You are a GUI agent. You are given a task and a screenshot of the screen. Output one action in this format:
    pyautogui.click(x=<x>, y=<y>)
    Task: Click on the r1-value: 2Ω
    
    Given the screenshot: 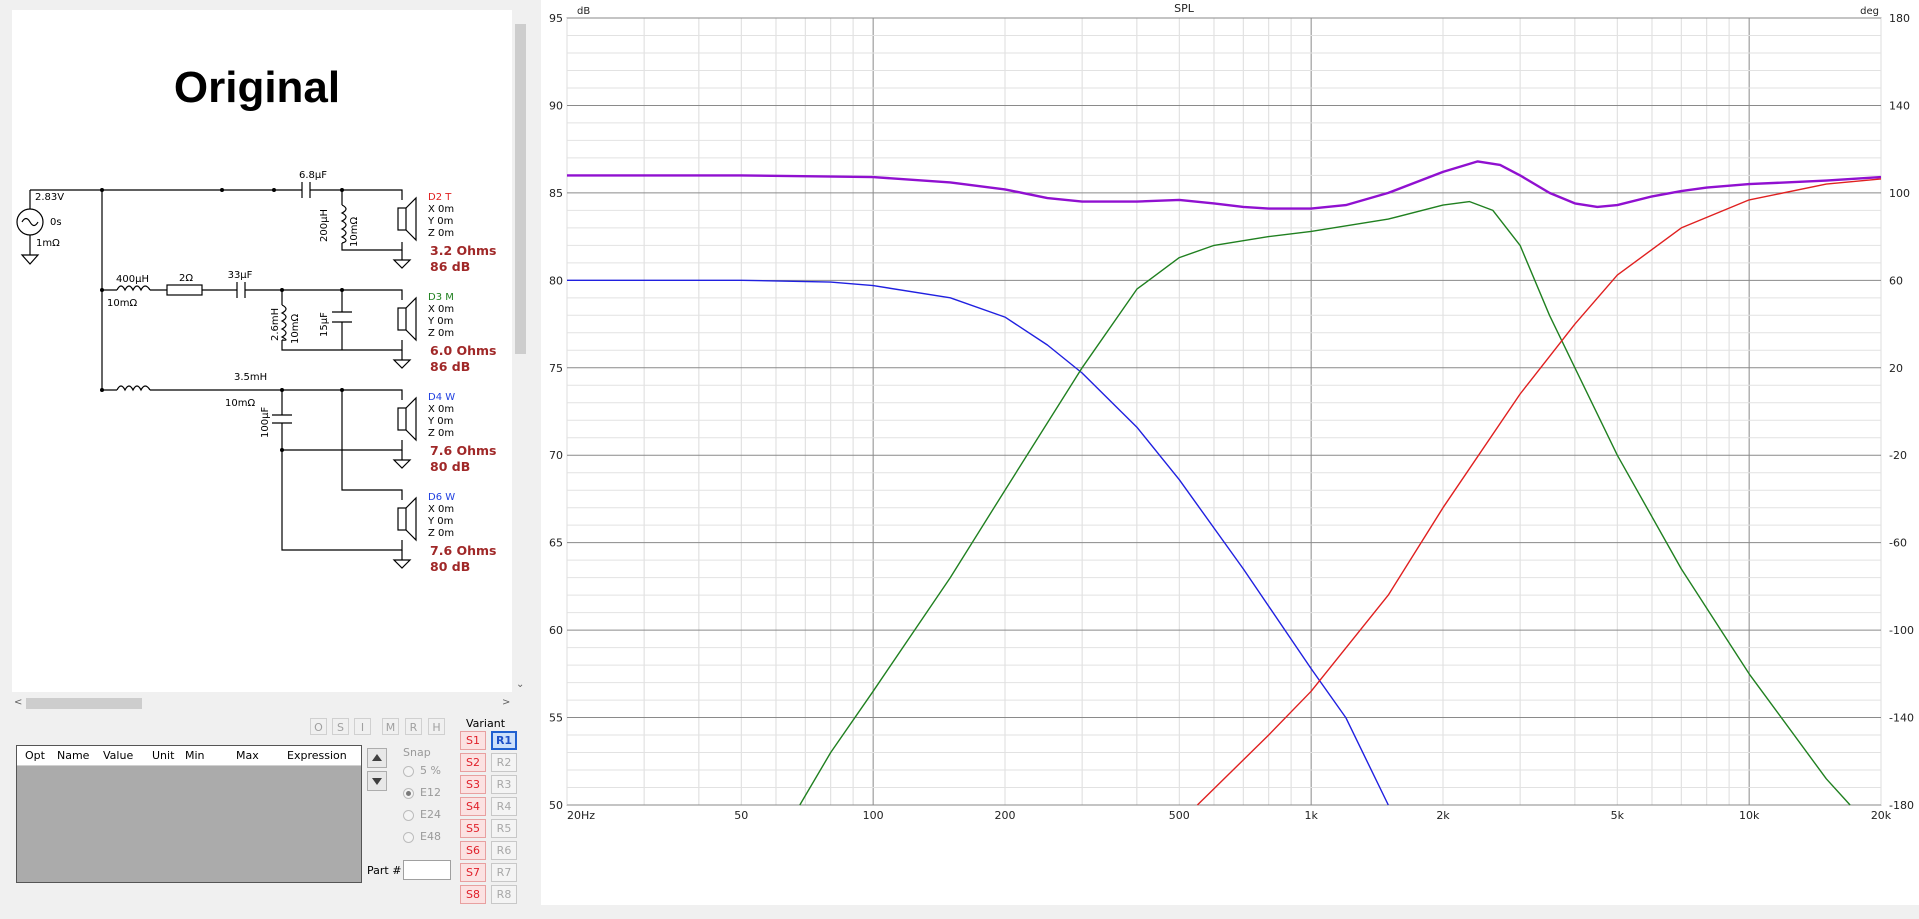 What is the action you would take?
    pyautogui.click(x=186, y=278)
    